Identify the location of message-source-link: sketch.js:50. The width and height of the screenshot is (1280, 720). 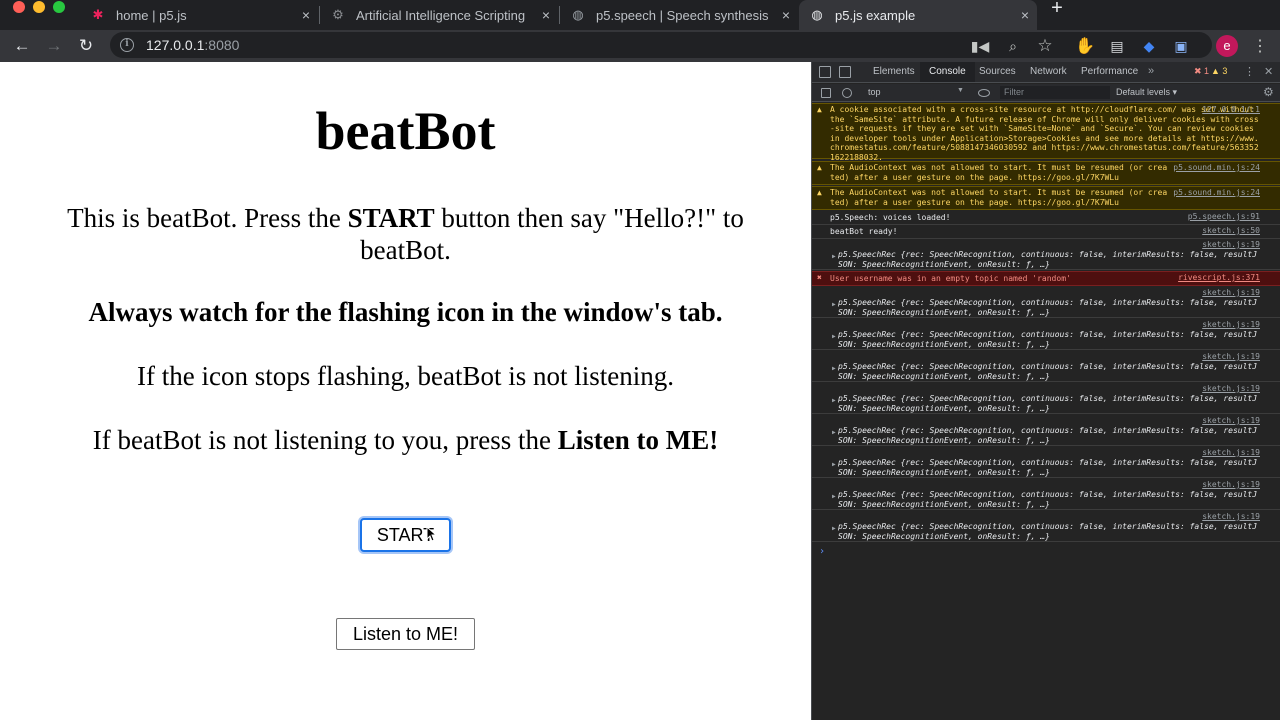
(1231, 231).